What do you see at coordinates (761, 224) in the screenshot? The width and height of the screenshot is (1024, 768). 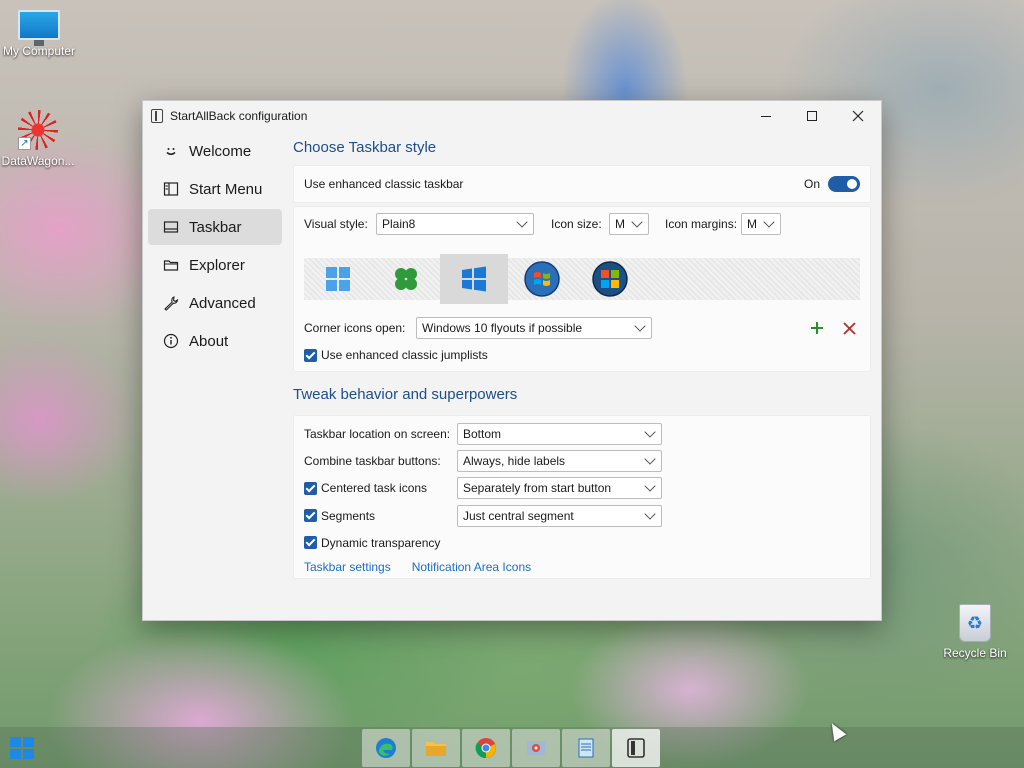 I see `icon-margins-select: M` at bounding box center [761, 224].